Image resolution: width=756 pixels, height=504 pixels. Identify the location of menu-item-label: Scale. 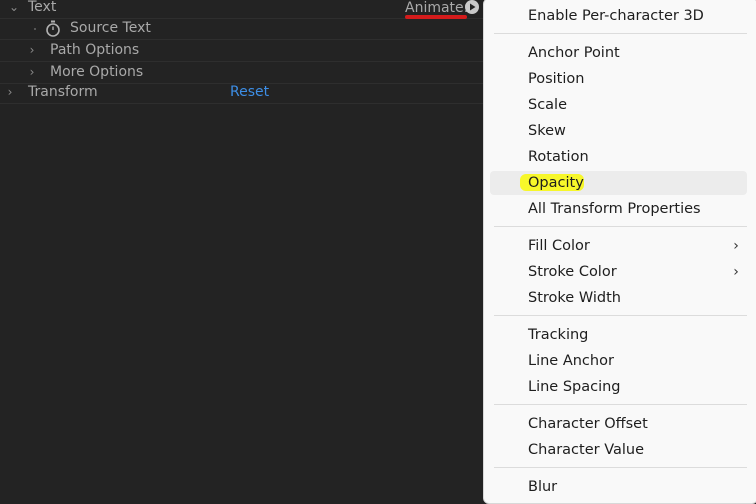
(548, 105).